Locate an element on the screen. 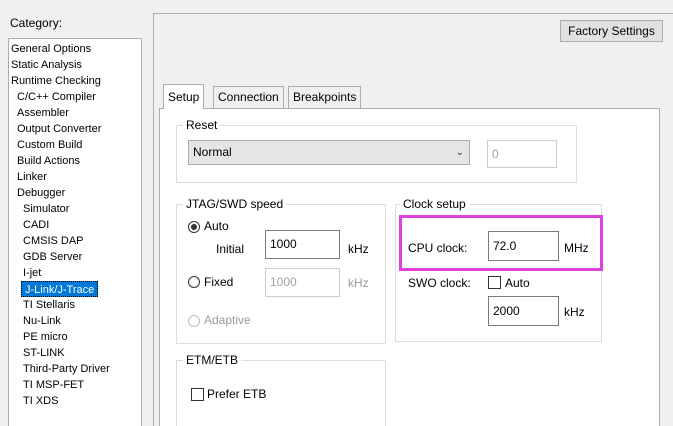  etm-etb-title: ETM/ETB is located at coordinates (212, 360).